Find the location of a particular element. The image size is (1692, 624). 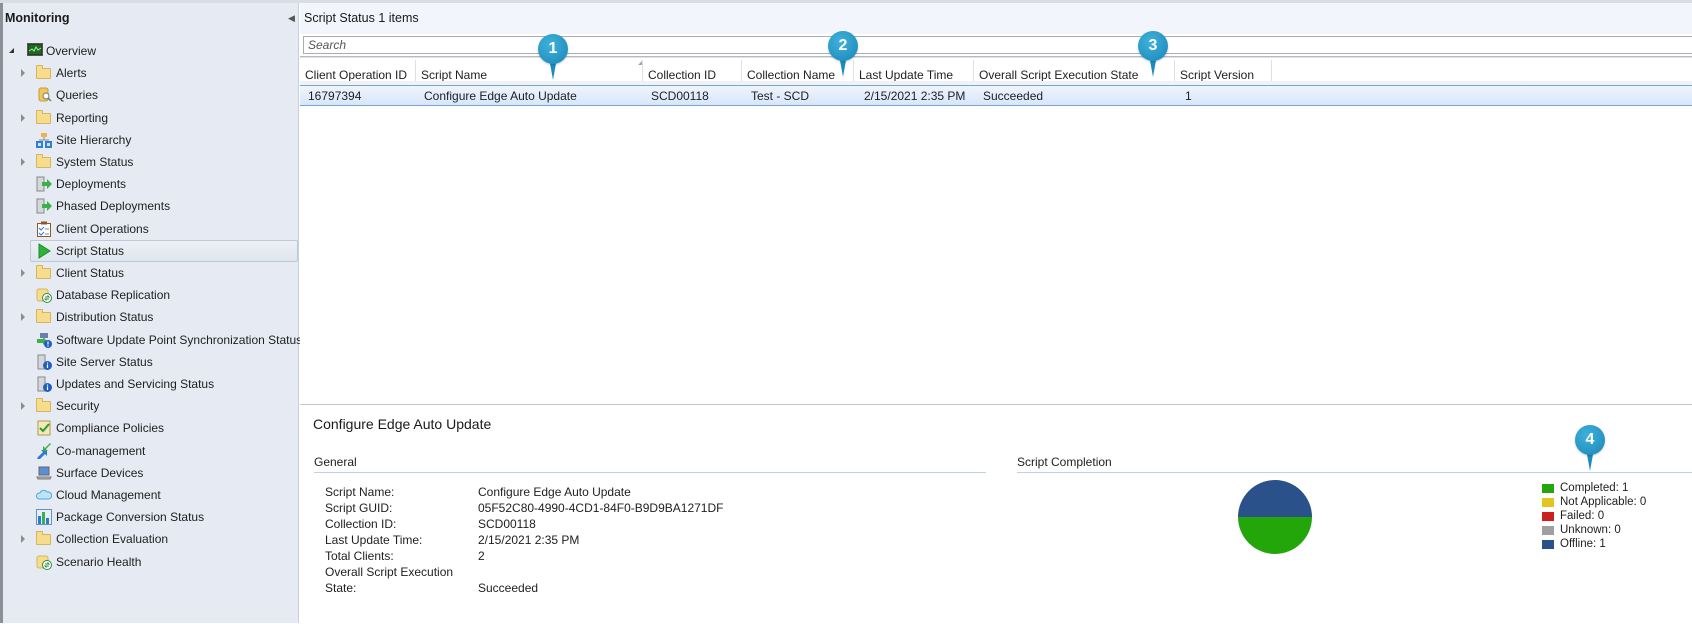

field-value: 2/15/2021 2:35 PM is located at coordinates (529, 540).